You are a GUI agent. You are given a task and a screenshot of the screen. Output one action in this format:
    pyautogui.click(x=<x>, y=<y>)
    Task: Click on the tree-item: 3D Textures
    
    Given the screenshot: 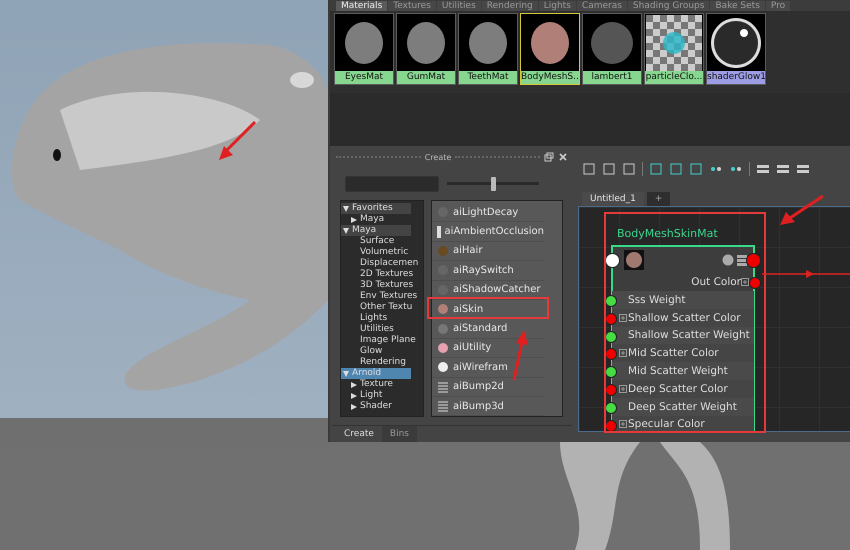 What is the action you would take?
    pyautogui.click(x=380, y=285)
    